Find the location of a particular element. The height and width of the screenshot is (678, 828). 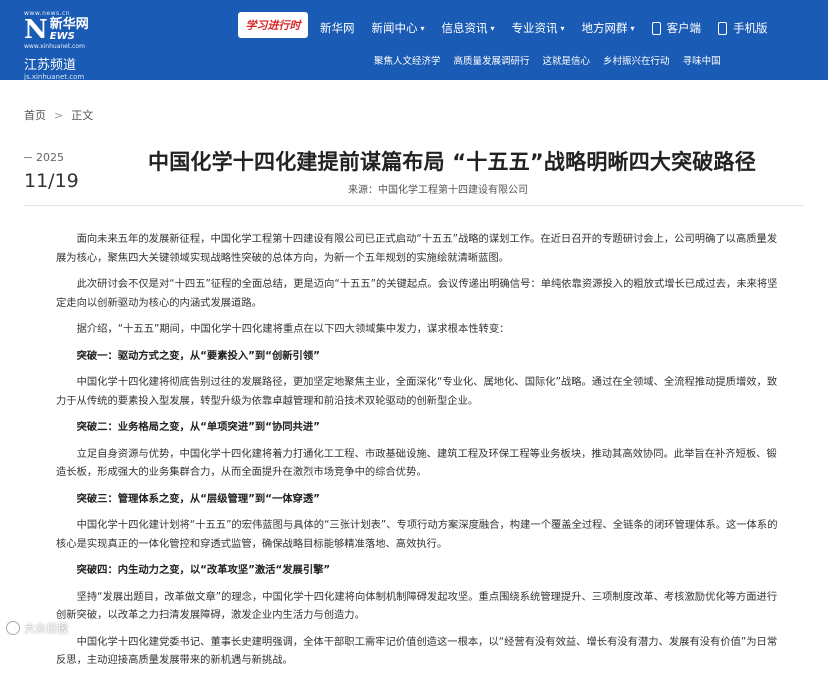

subnav-item-2: 这就是信心 is located at coordinates (567, 60).